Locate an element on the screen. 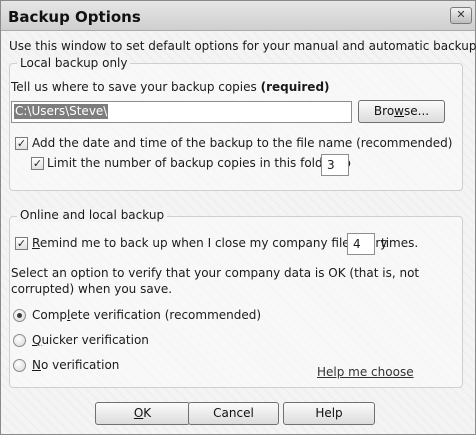 The image size is (476, 435). complete-verification-label: Complete verification (recommended) is located at coordinates (146, 315).